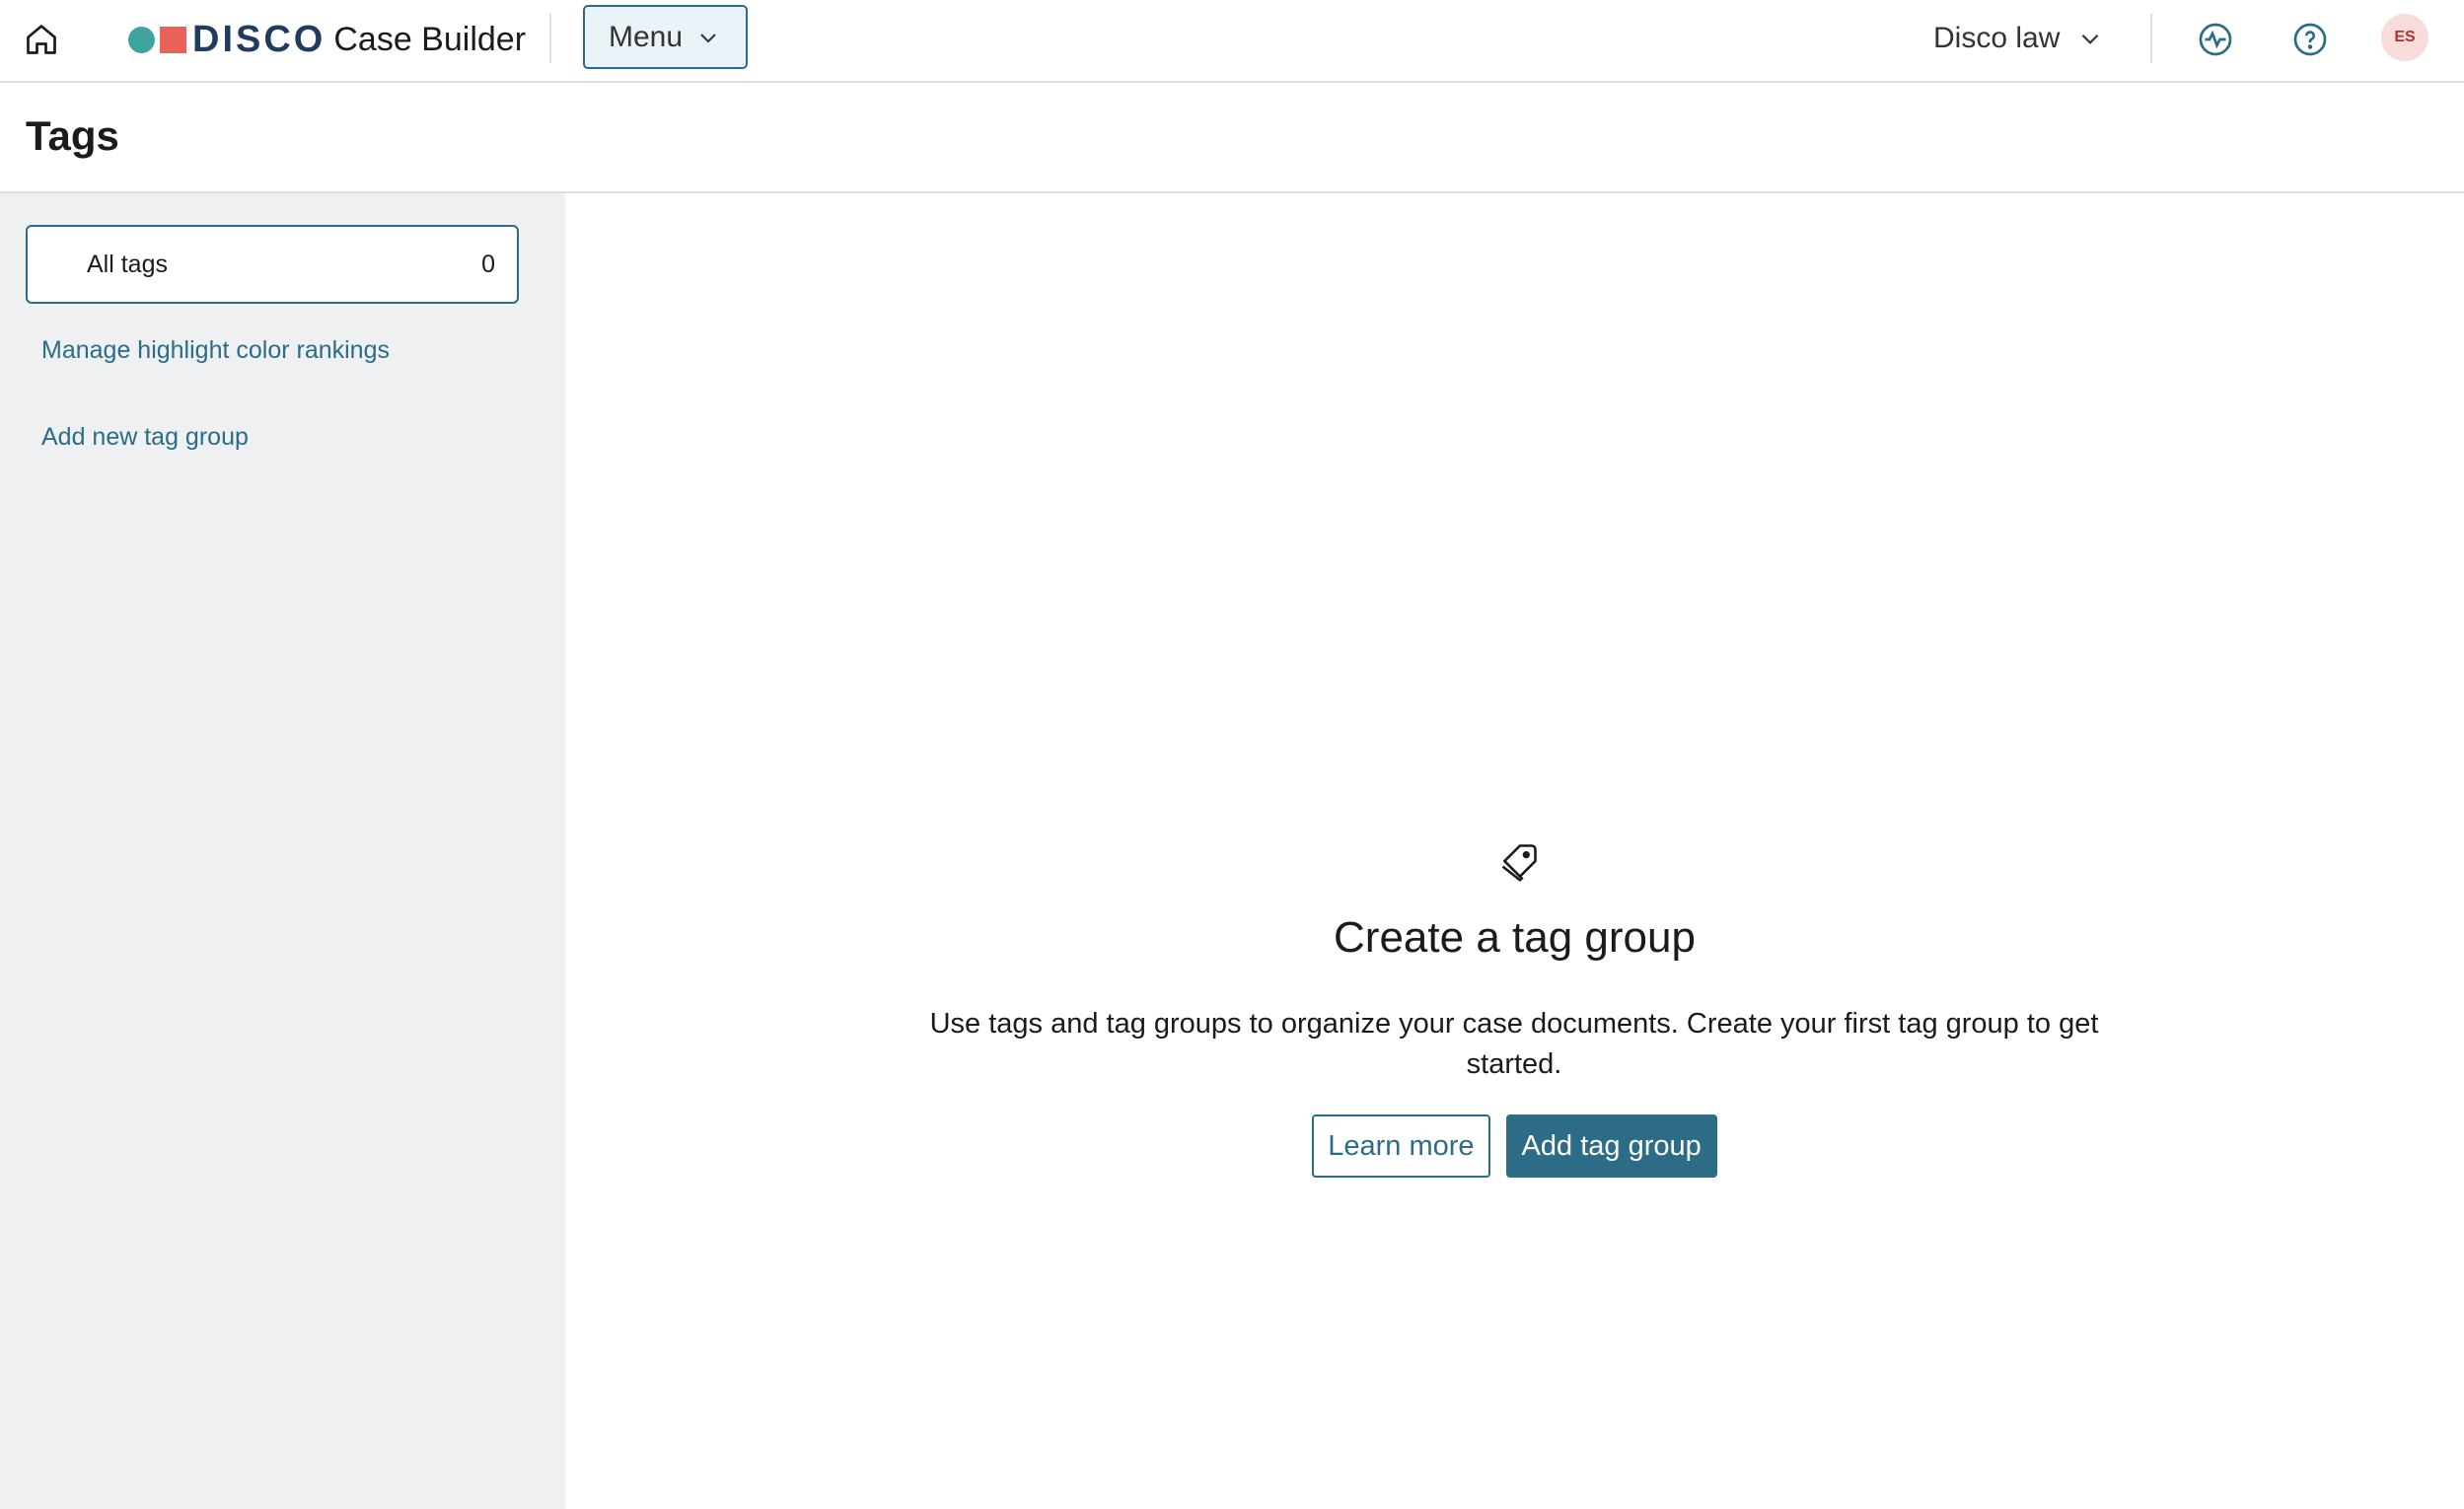 This screenshot has width=2464, height=1509. I want to click on empty-state-actions: Learn more Add tag group, so click(1514, 1146).